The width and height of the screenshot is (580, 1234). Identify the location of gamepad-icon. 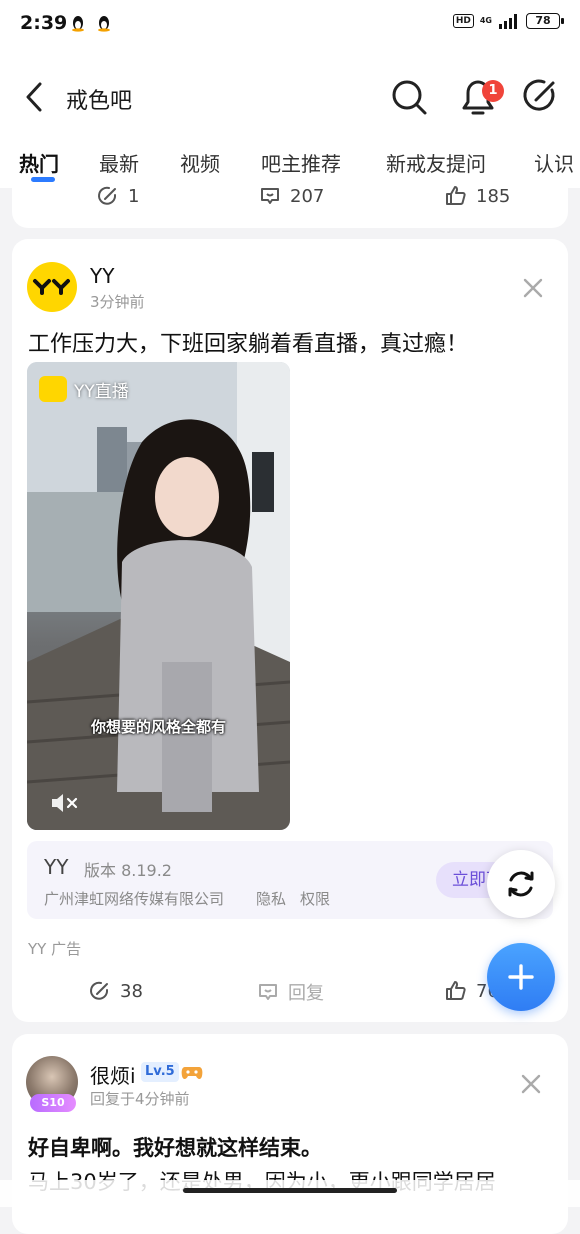
(192, 1073).